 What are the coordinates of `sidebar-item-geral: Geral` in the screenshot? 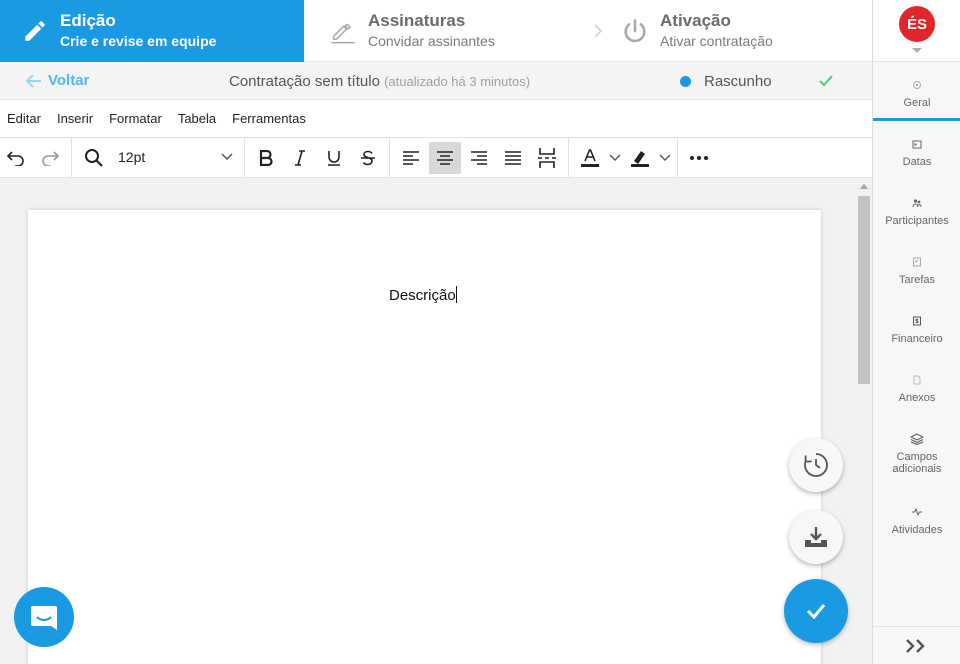 It's located at (916, 91).